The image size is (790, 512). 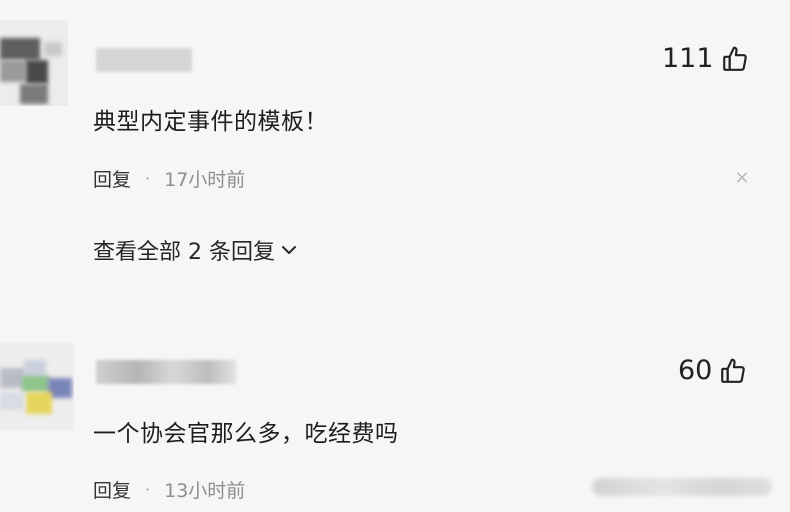 I want to click on chevron-down-icon, so click(x=288, y=250).